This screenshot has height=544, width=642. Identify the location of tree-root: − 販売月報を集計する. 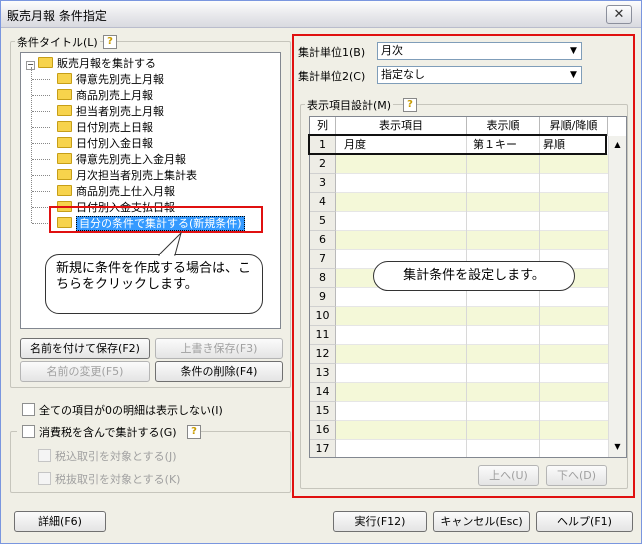
(91, 64).